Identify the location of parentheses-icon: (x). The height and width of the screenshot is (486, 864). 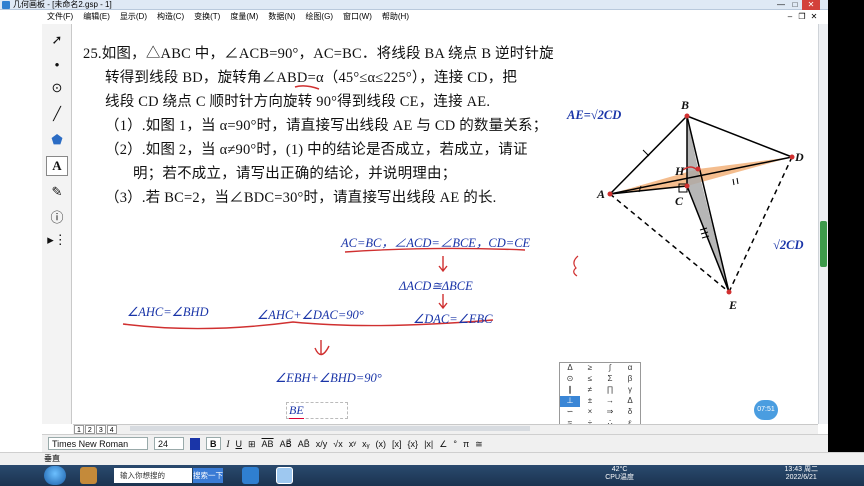
(381, 444).